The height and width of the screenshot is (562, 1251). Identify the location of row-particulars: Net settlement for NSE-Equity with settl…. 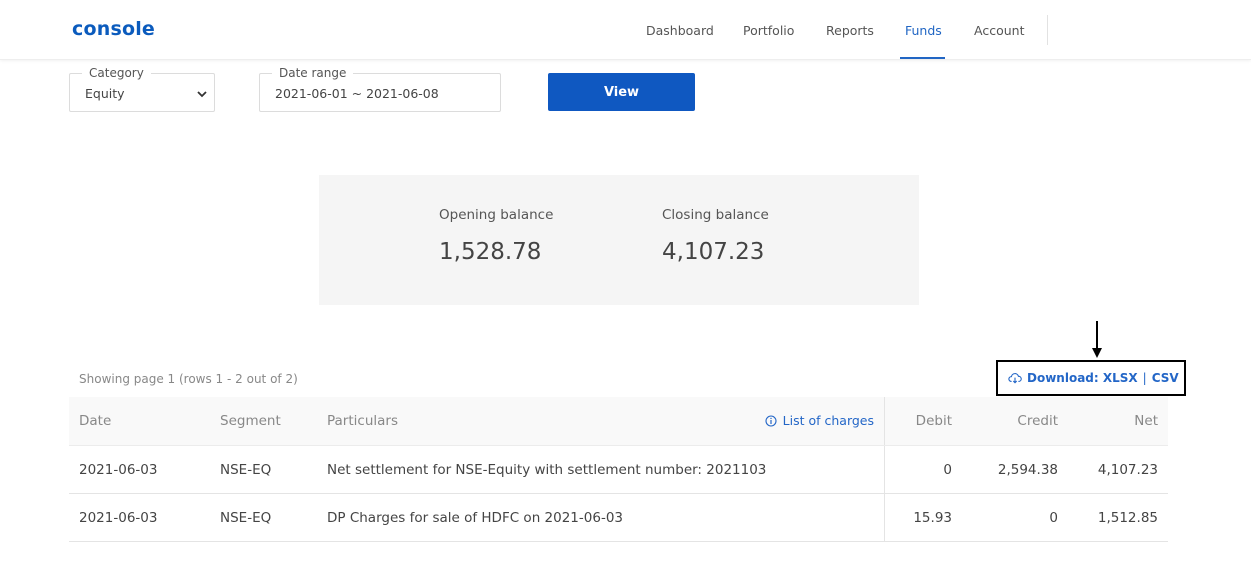
(547, 470).